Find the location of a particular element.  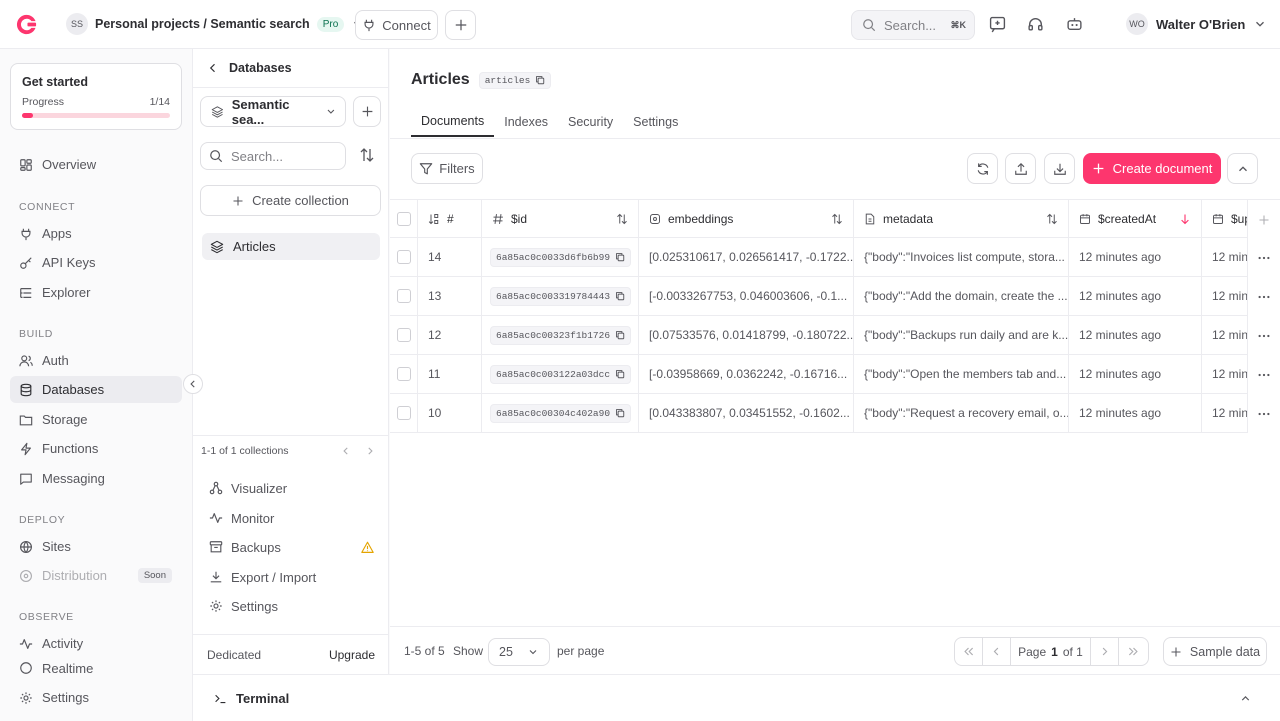

document-id-chip: 6a85ac0c003319784443 is located at coordinates (561, 296).